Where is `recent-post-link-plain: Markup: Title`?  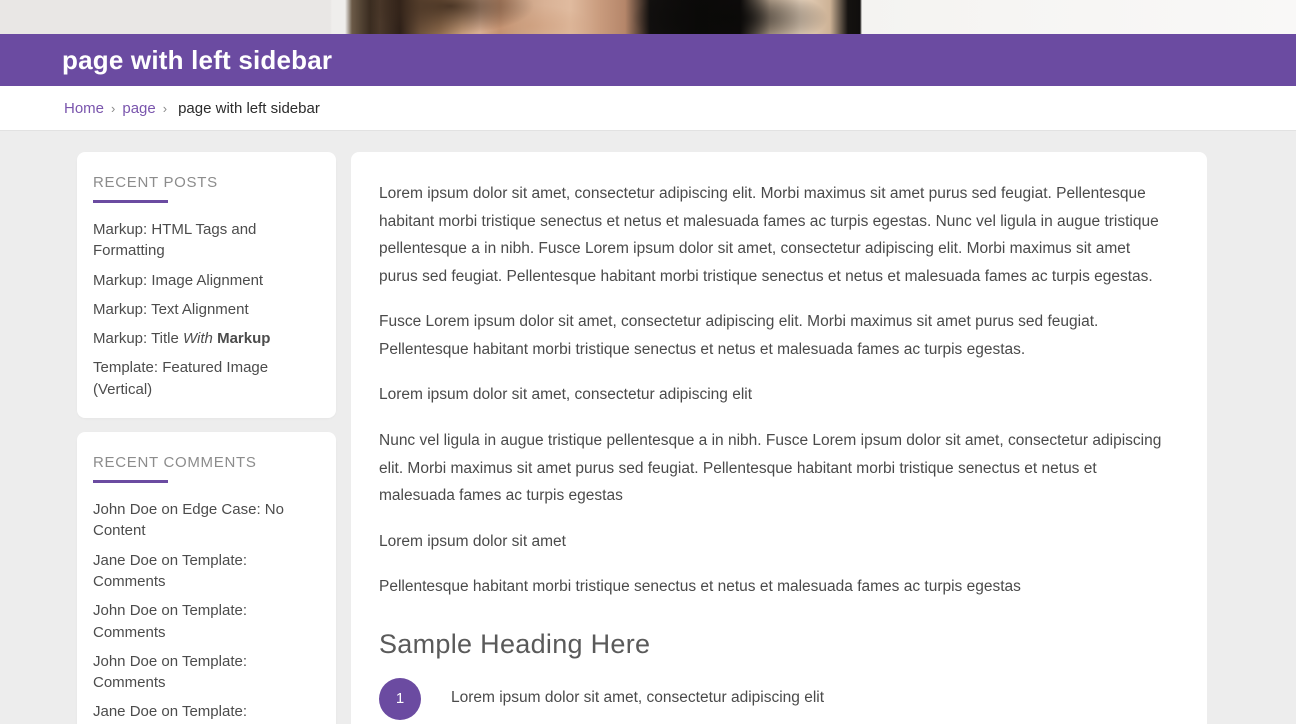 recent-post-link-plain: Markup: Title is located at coordinates (138, 339).